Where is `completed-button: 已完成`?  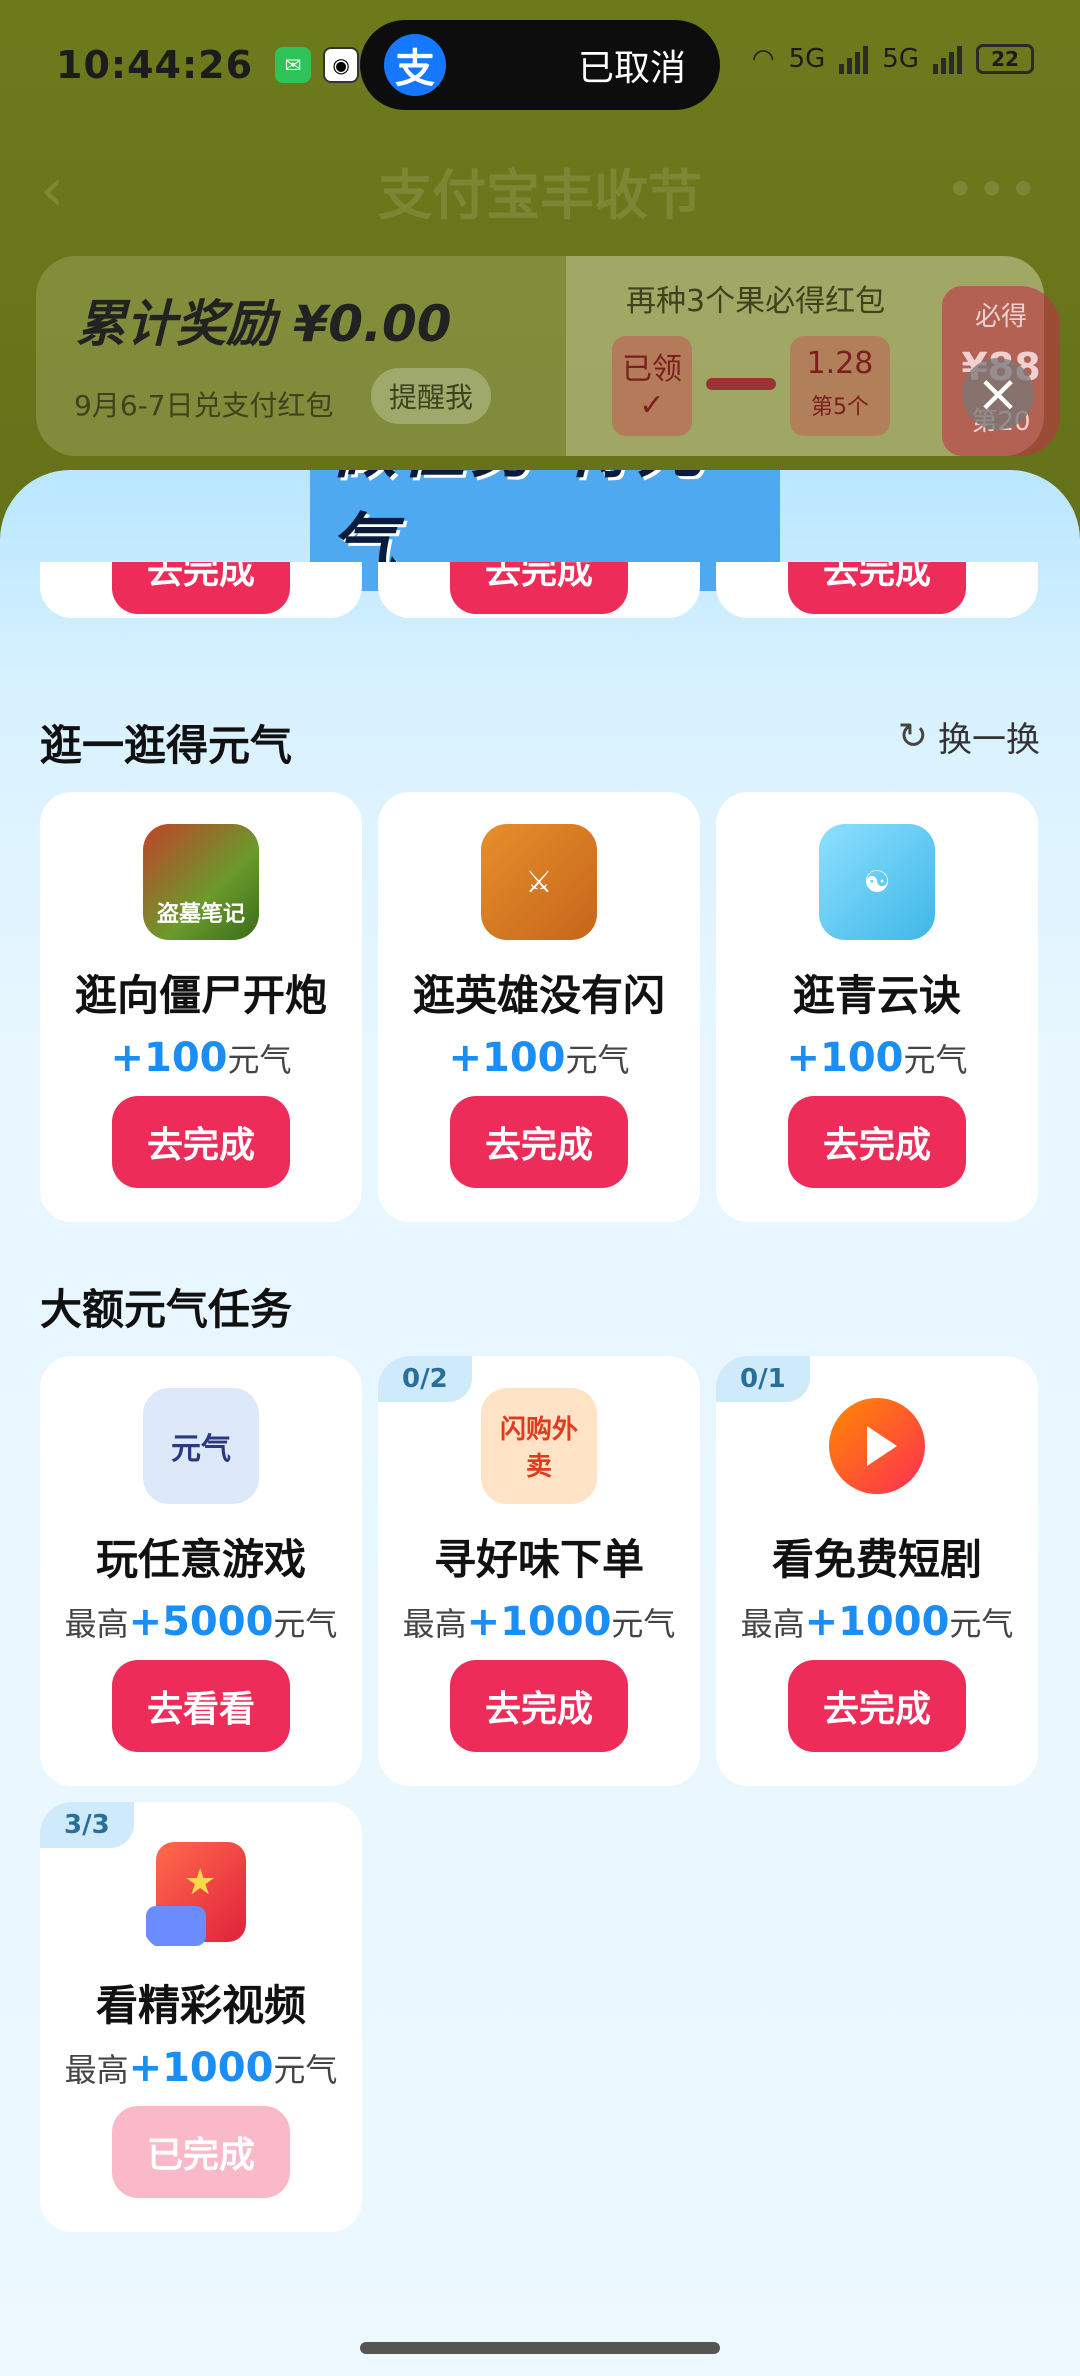 completed-button: 已完成 is located at coordinates (201, 2152).